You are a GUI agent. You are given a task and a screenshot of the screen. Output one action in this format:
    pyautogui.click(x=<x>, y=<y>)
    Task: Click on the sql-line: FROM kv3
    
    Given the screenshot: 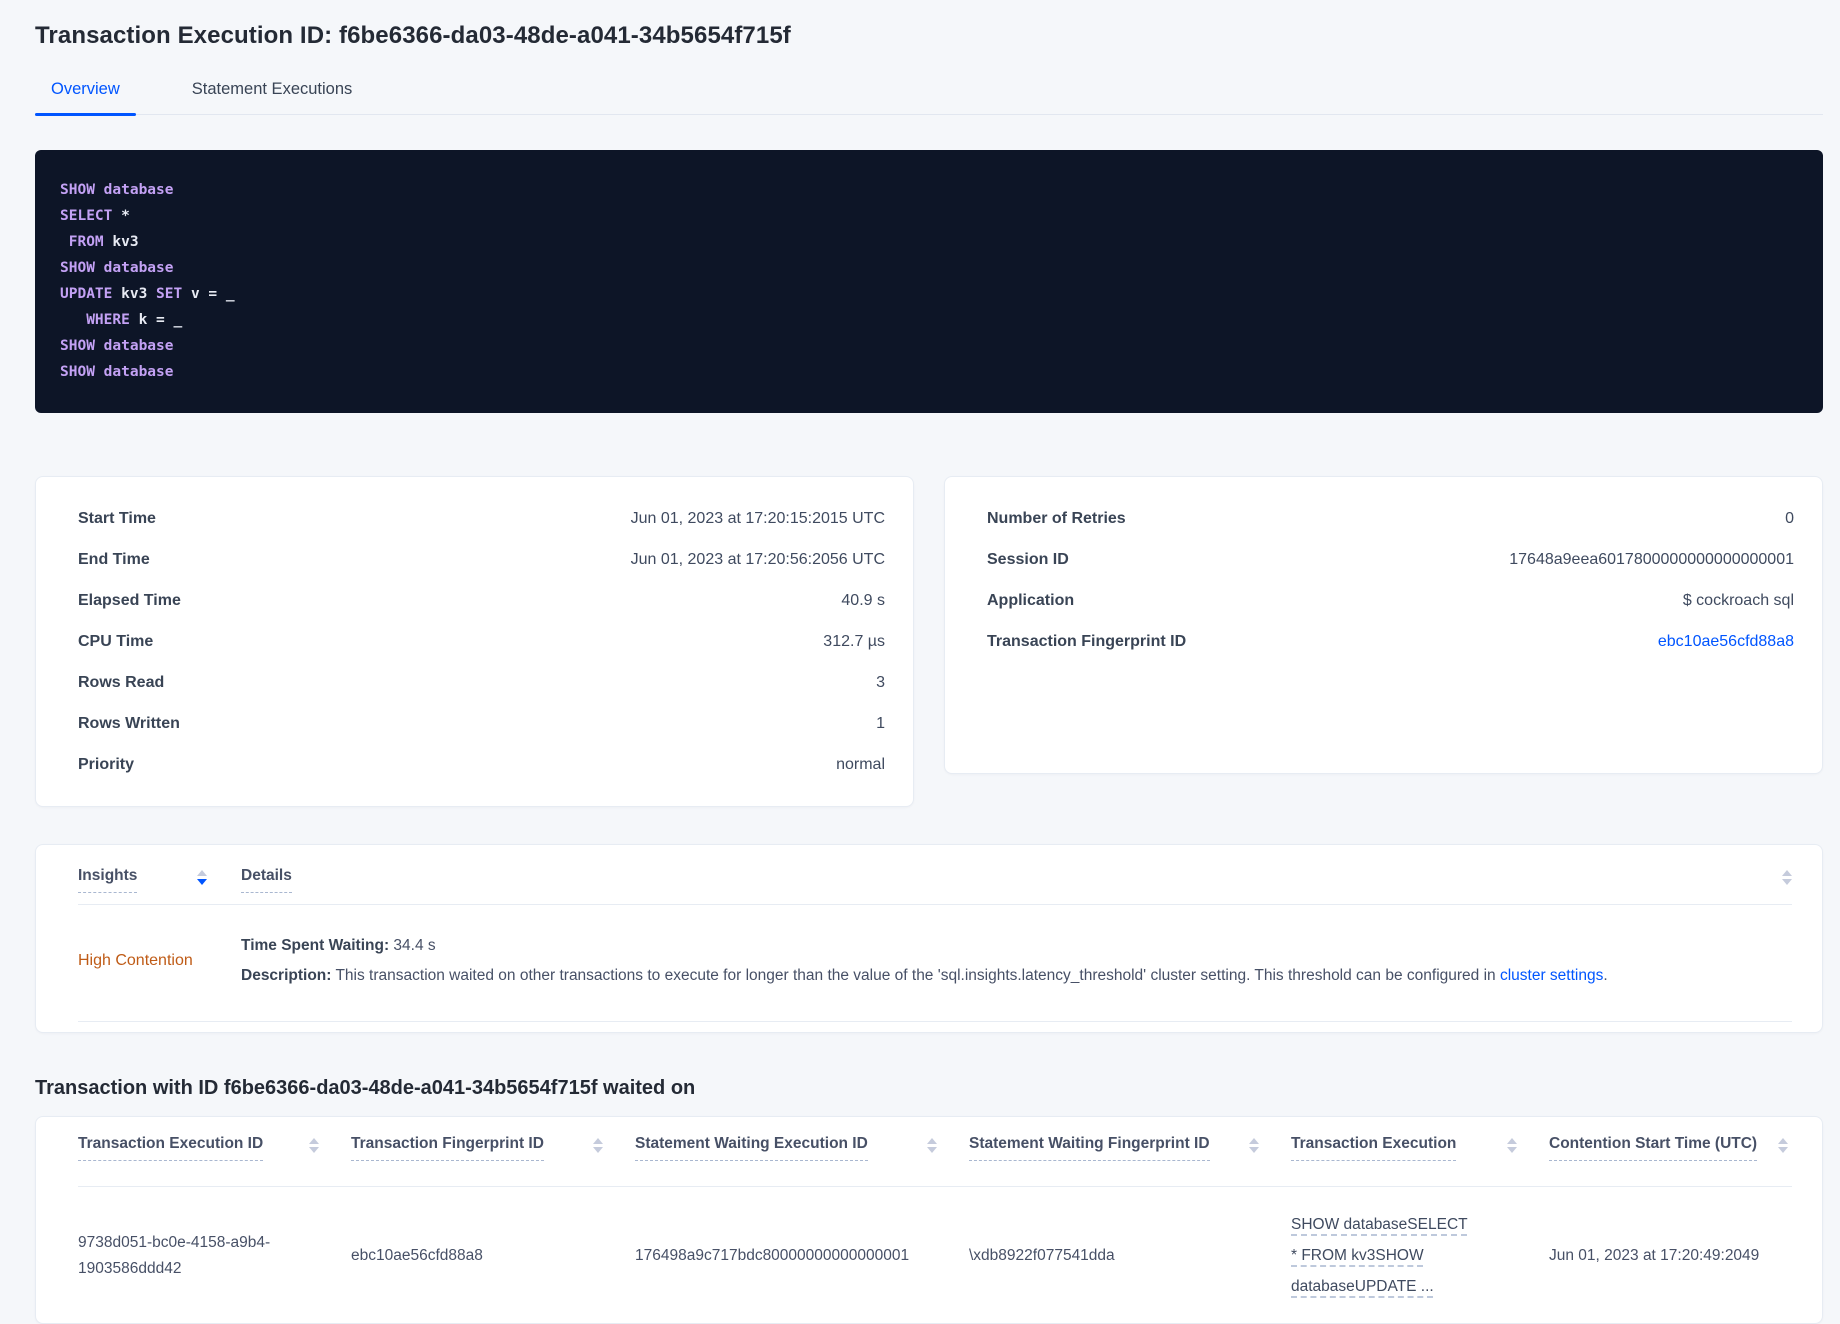 What is the action you would take?
    pyautogui.click(x=99, y=242)
    